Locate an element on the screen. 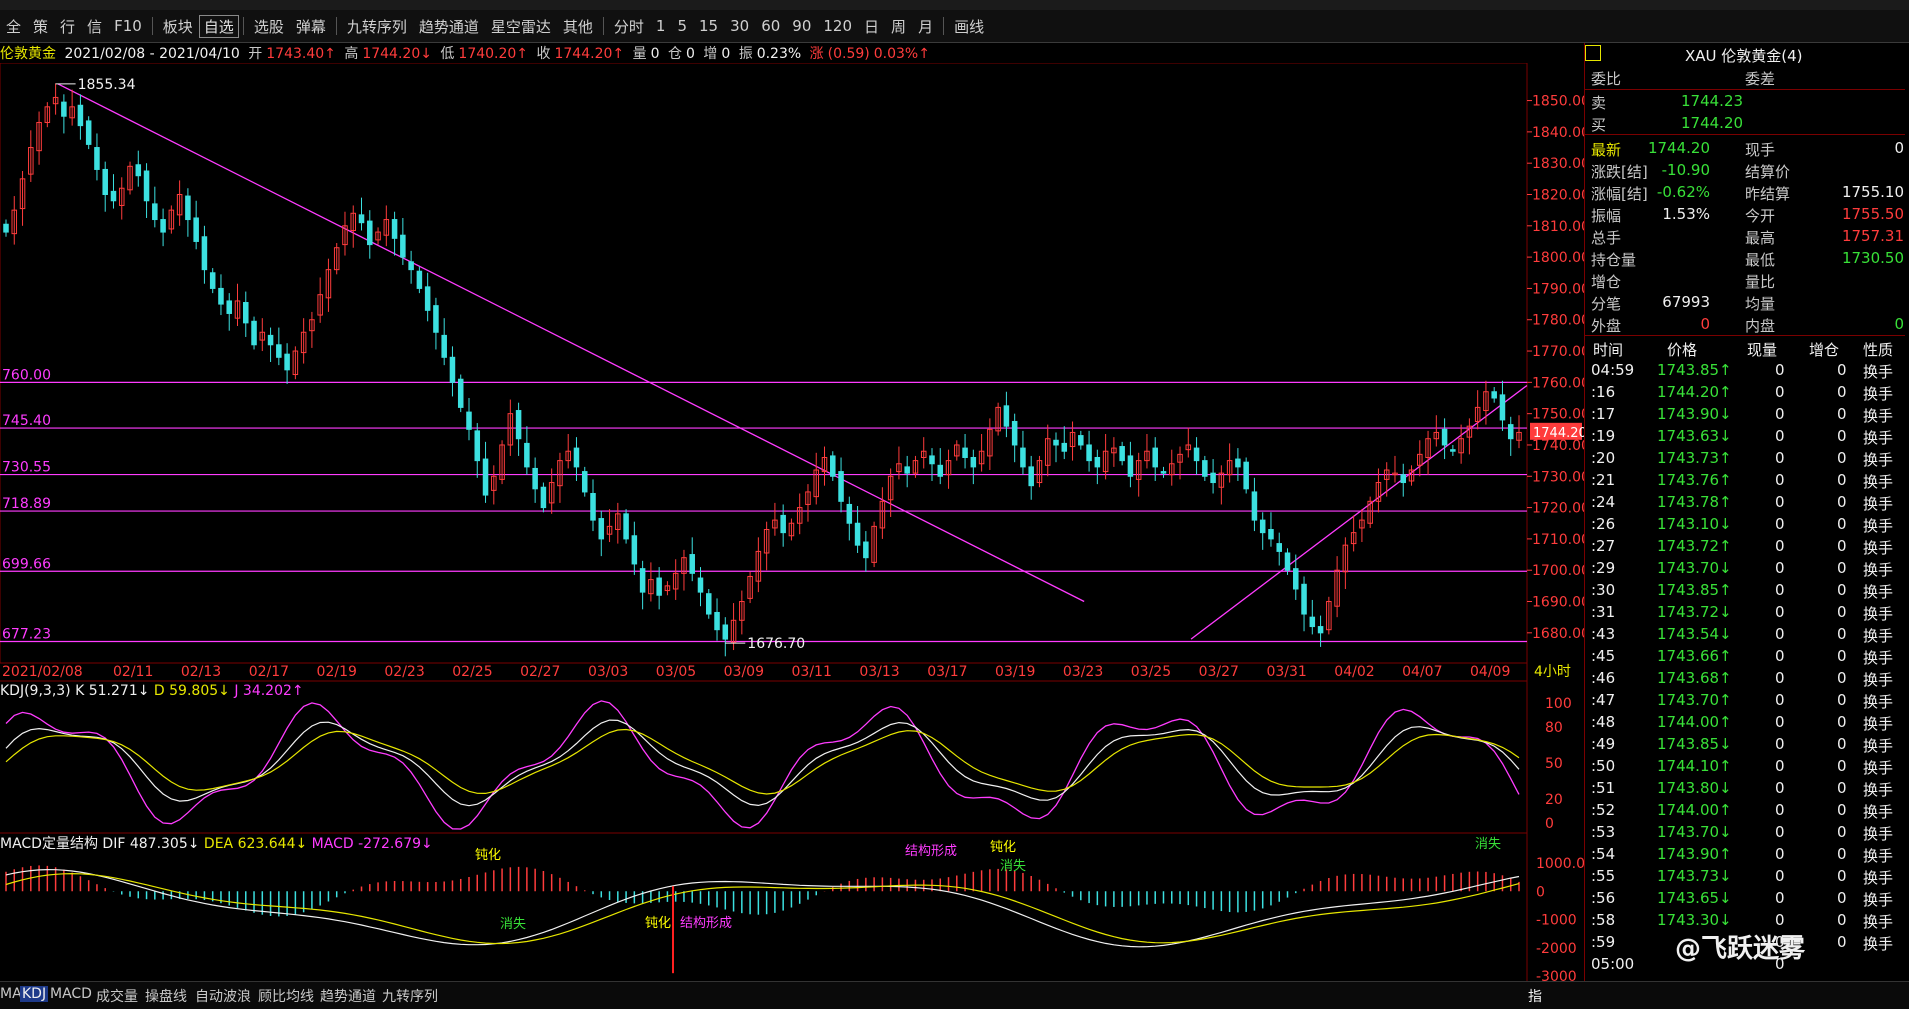 The height and width of the screenshot is (1009, 1909). toolbar-period-15: 15 is located at coordinates (708, 26).